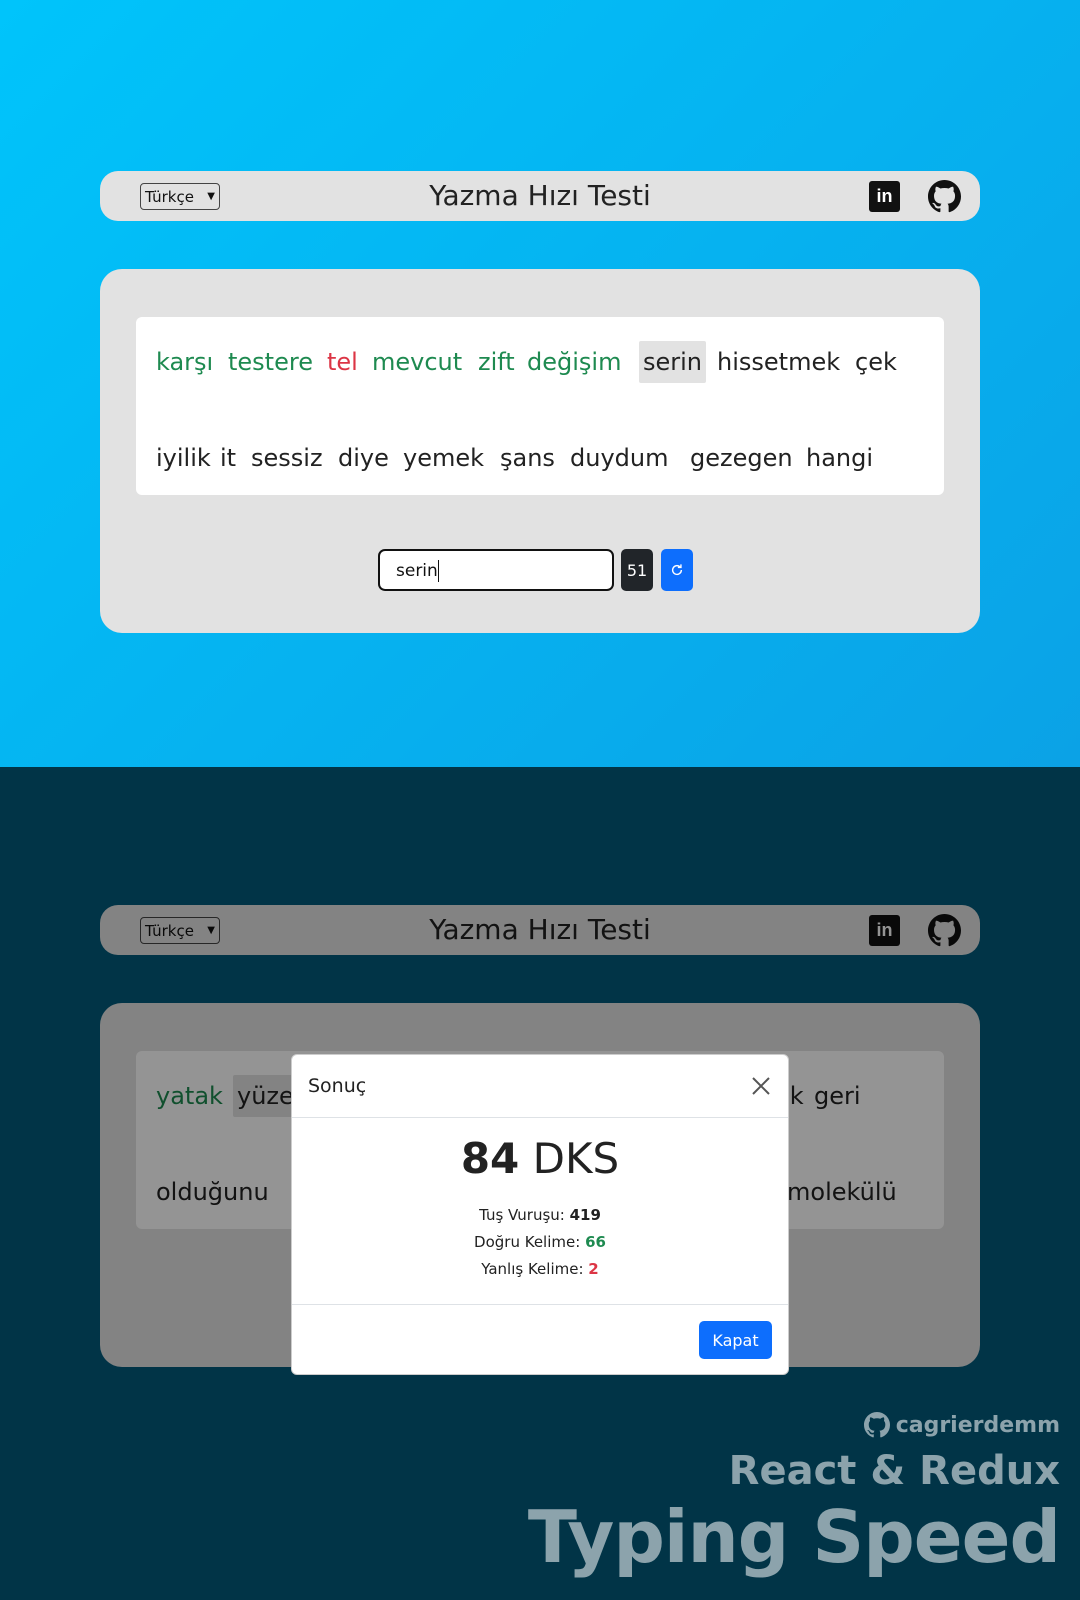  Describe the element at coordinates (576, 1158) in the screenshot. I see `wpm-unit: DKS` at that location.